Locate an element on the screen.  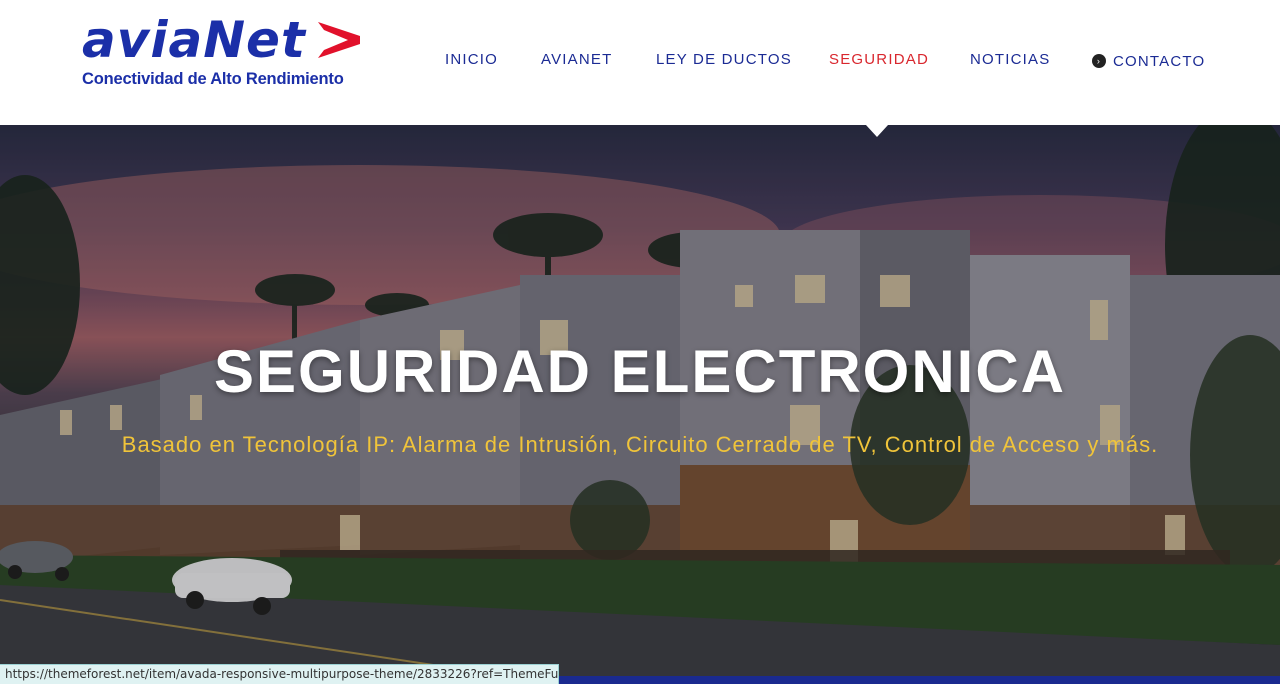
nav-item-noticias: NOTICIAS is located at coordinates (1010, 61).